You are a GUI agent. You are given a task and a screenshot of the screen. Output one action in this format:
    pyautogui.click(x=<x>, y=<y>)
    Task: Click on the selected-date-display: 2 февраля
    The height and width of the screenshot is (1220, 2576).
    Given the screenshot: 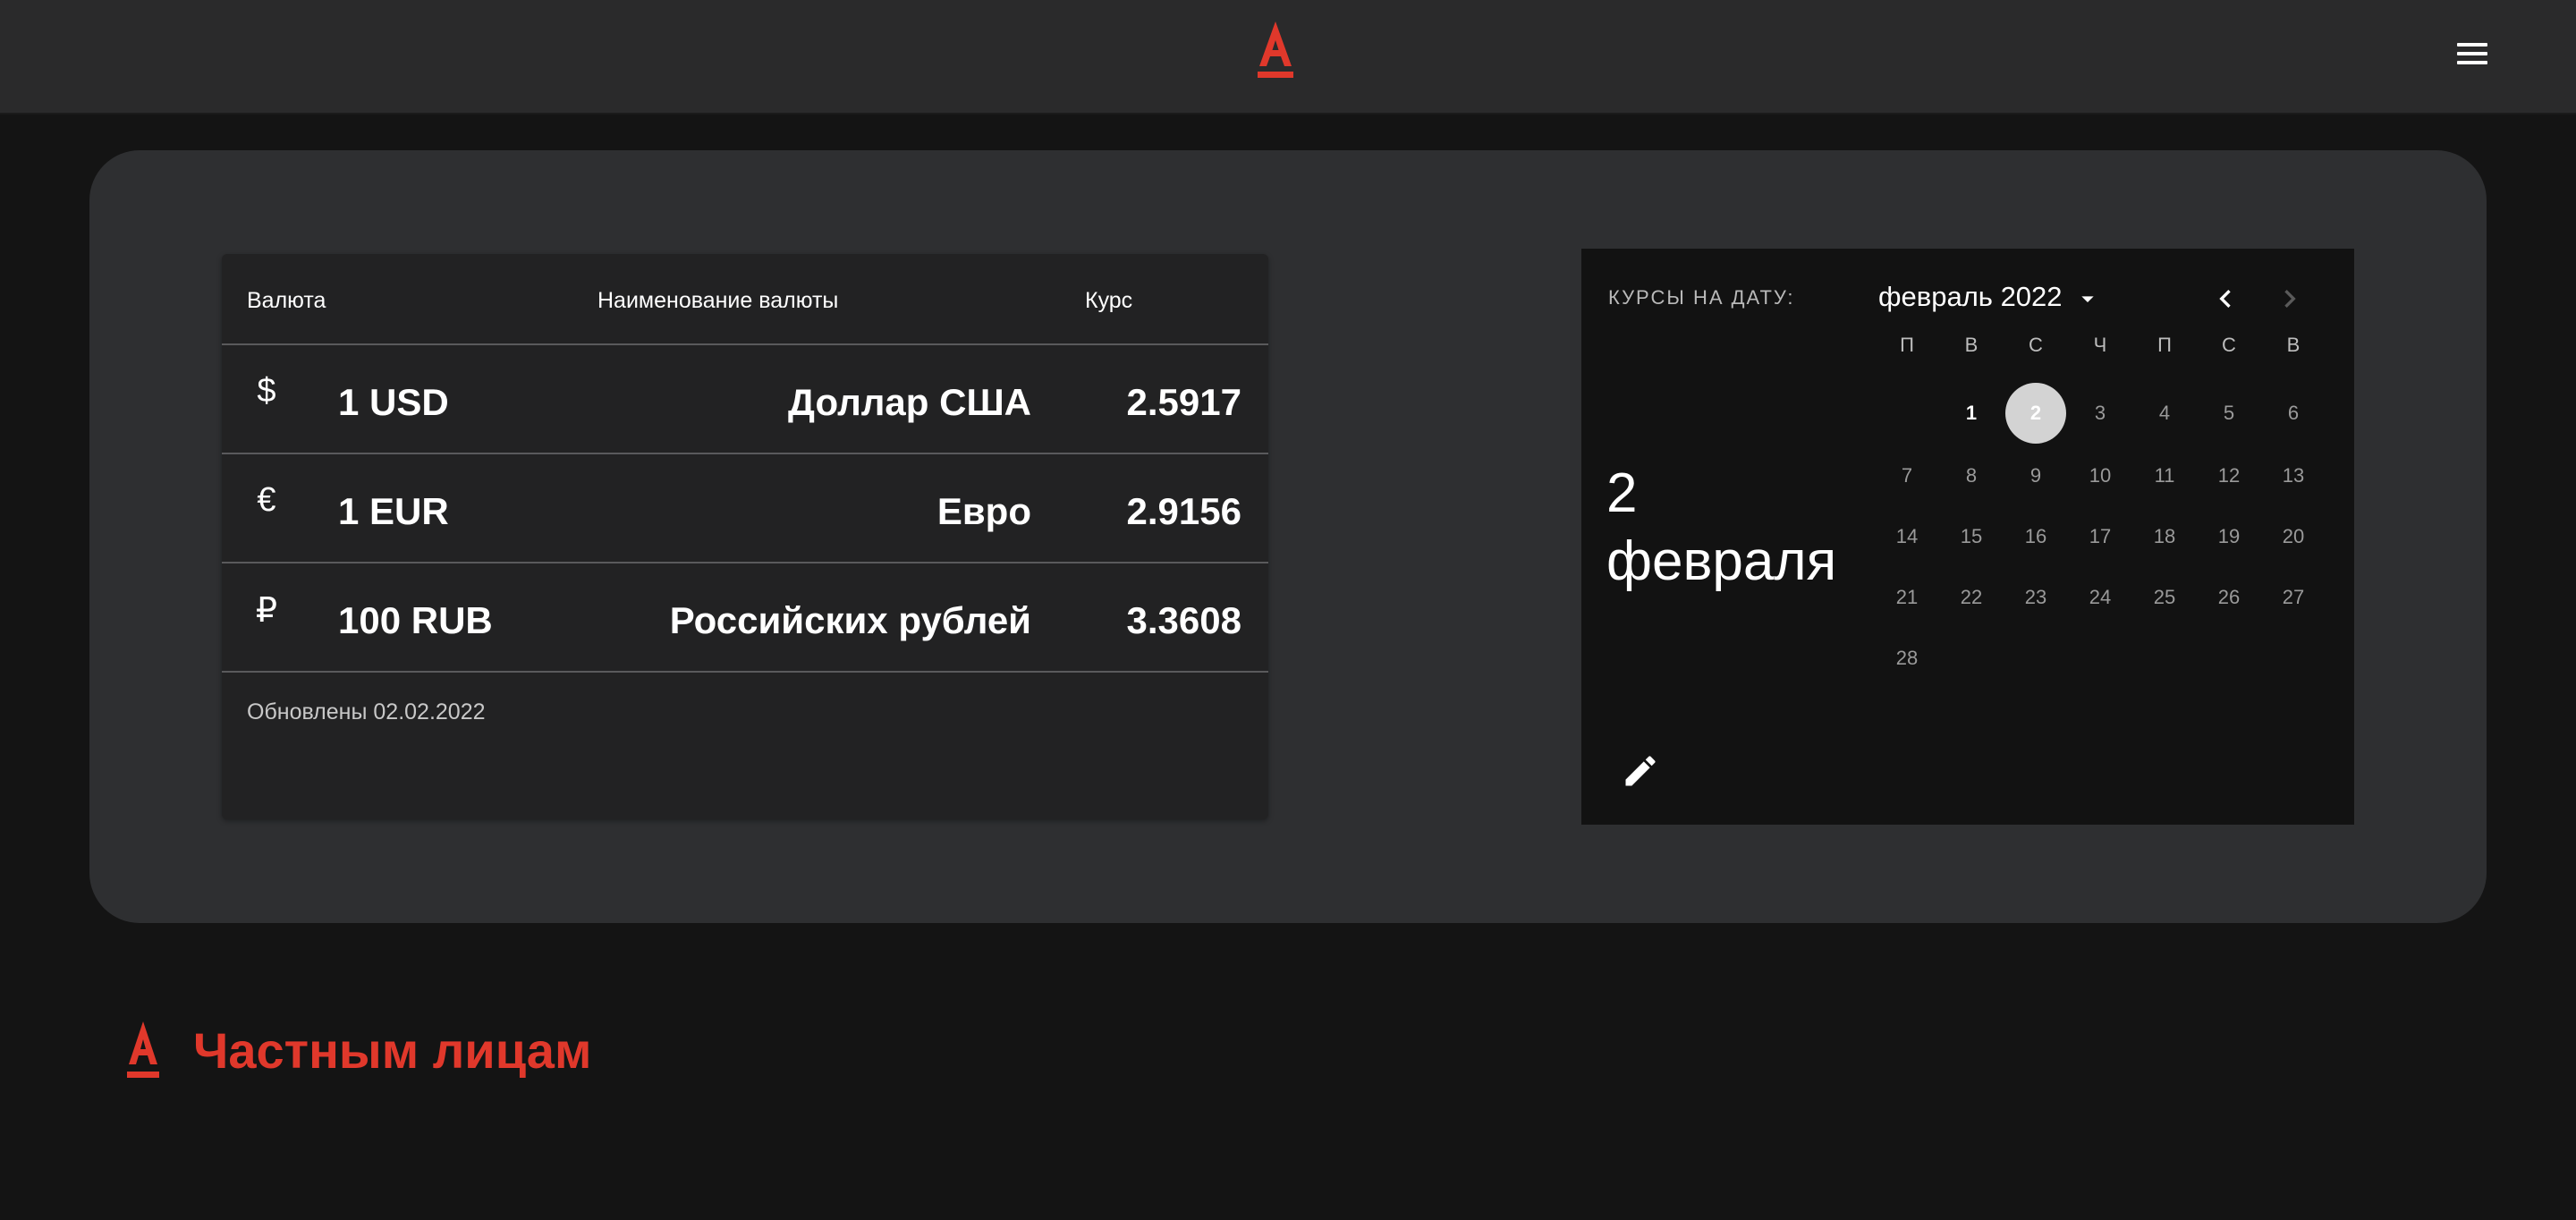 What is the action you would take?
    pyautogui.click(x=1721, y=527)
    